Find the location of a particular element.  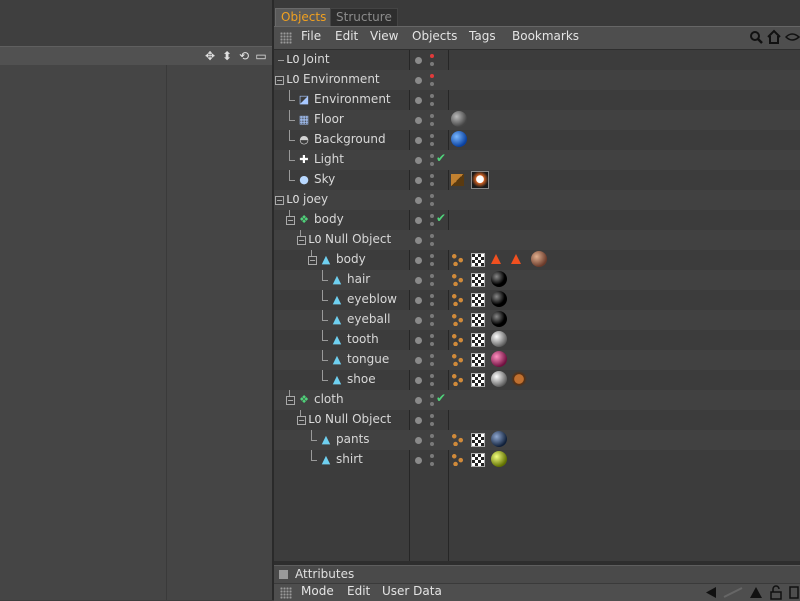

object-row: ▦ Floor is located at coordinates (537, 120).